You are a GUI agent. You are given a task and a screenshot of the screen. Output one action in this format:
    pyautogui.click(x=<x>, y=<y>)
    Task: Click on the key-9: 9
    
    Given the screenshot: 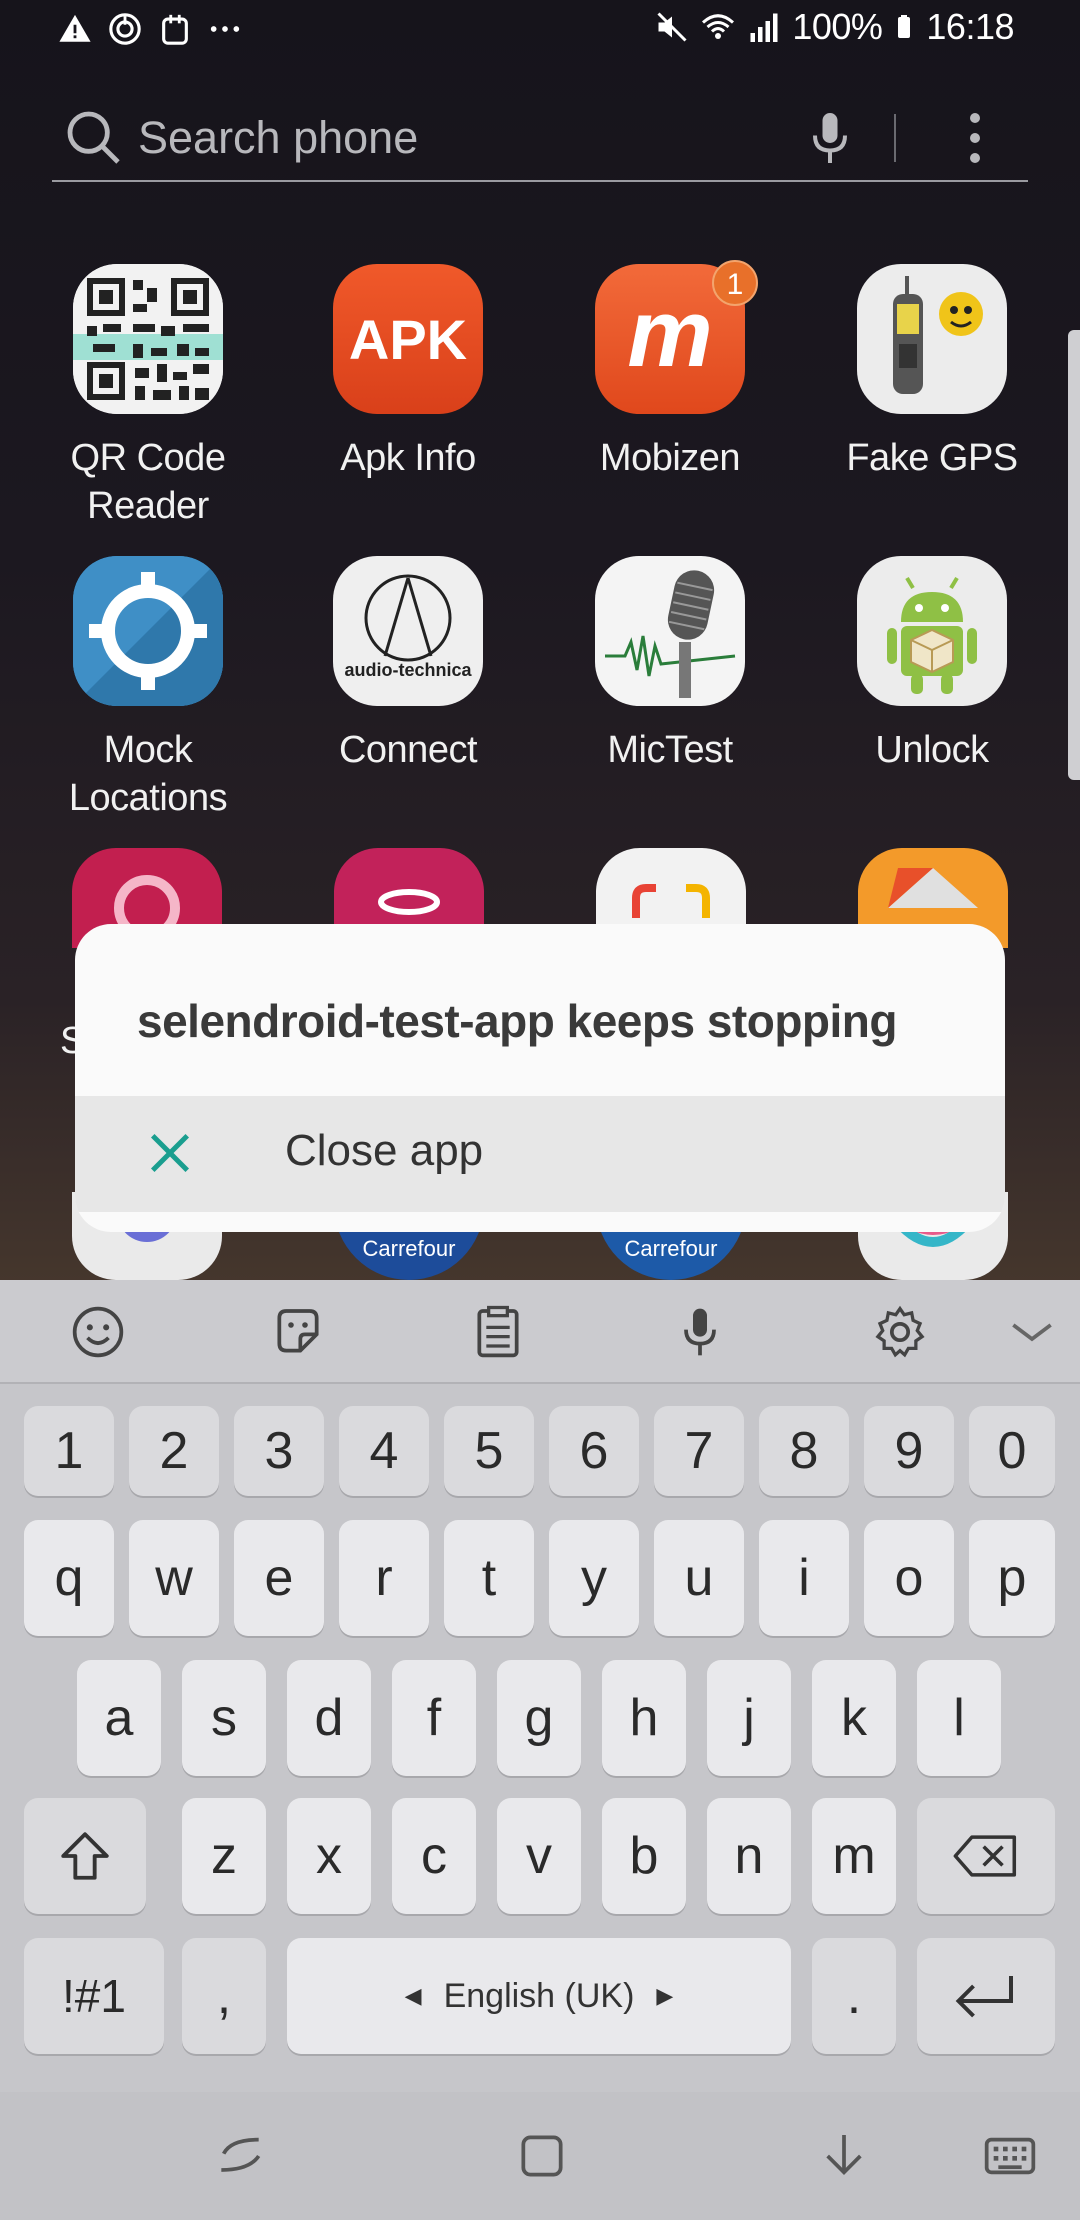 What is the action you would take?
    pyautogui.click(x=909, y=1451)
    